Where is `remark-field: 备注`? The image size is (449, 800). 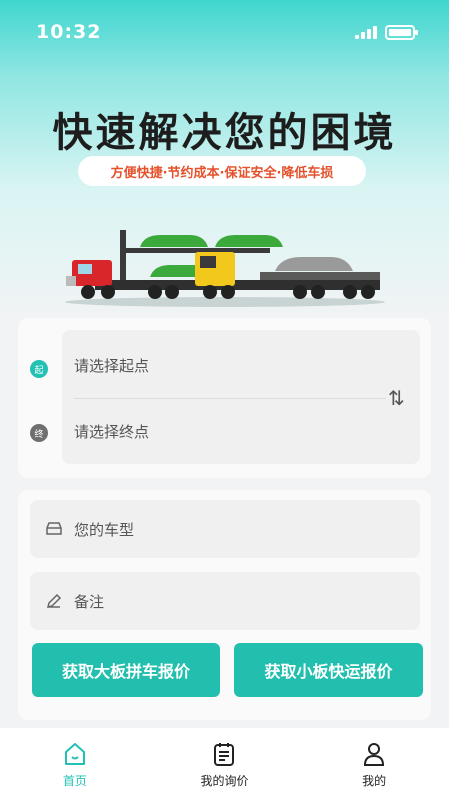 remark-field: 备注 is located at coordinates (225, 601).